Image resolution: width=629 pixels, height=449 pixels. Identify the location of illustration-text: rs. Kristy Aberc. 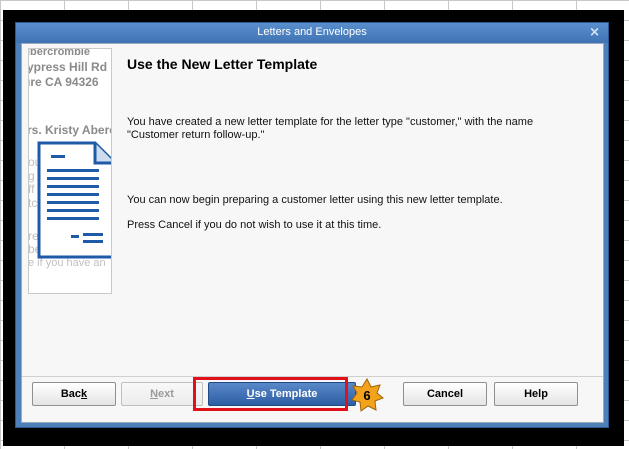
(70, 130).